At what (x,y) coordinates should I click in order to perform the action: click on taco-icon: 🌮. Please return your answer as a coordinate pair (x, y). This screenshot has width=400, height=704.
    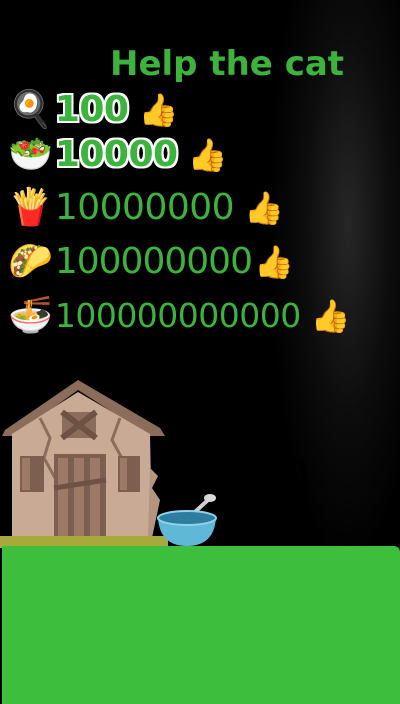
    Looking at the image, I should click on (30, 261).